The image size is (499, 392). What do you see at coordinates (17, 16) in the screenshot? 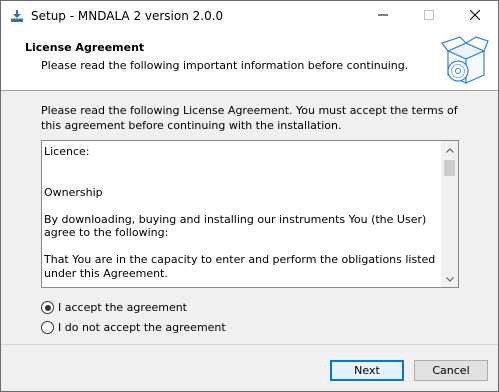
I see `setup-installer-icon` at bounding box center [17, 16].